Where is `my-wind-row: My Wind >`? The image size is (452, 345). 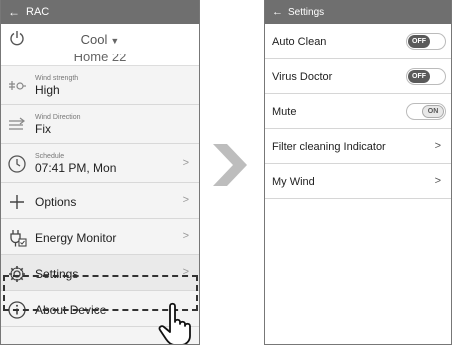 my-wind-row: My Wind > is located at coordinates (358, 181).